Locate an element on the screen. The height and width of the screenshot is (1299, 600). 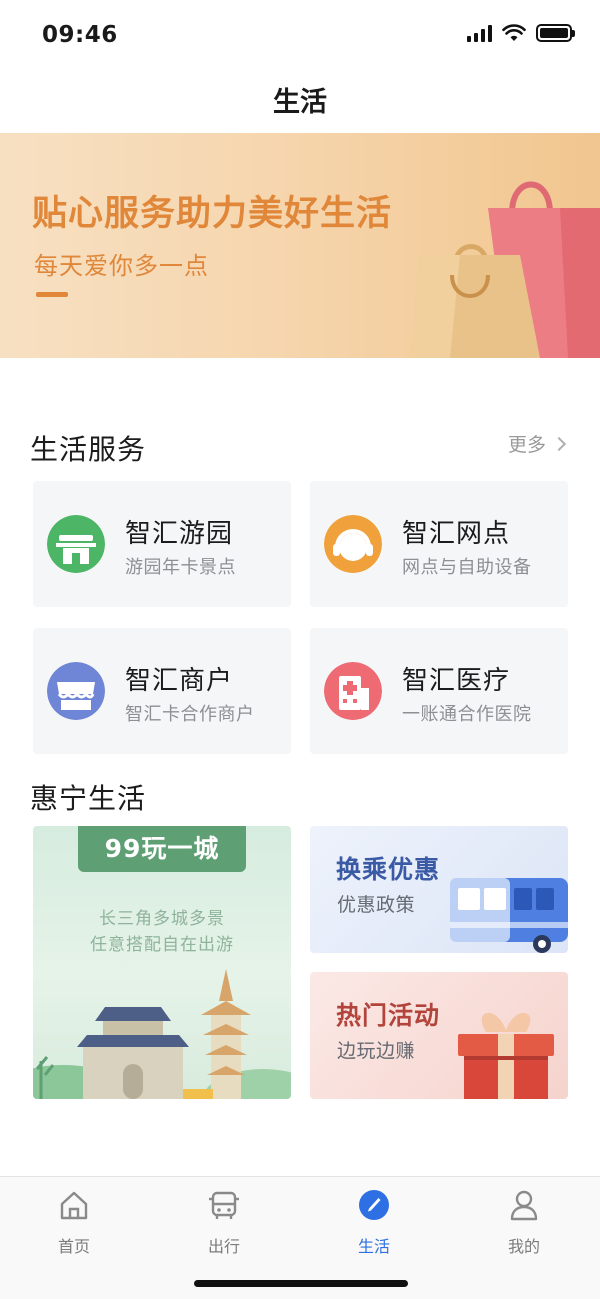
bus-illustration is located at coordinates (509, 915).